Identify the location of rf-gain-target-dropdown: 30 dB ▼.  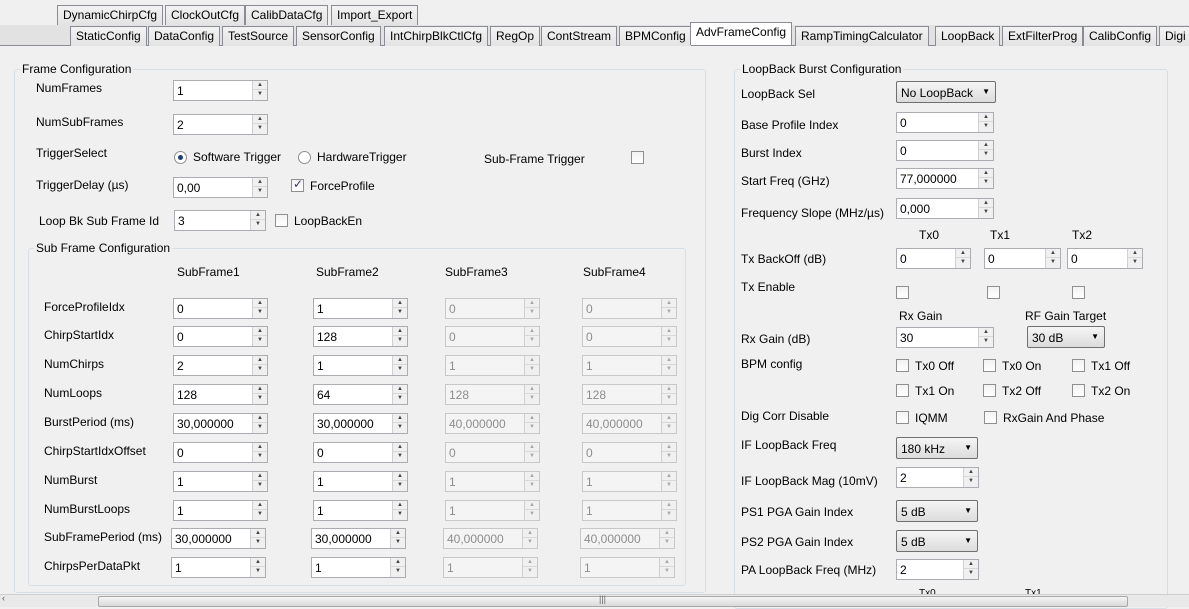
(1066, 337).